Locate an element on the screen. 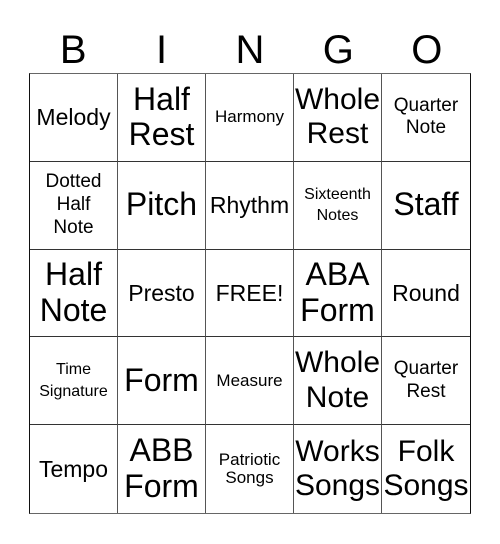 The width and height of the screenshot is (500, 544). free-space-cell: FREE! is located at coordinates (250, 293).